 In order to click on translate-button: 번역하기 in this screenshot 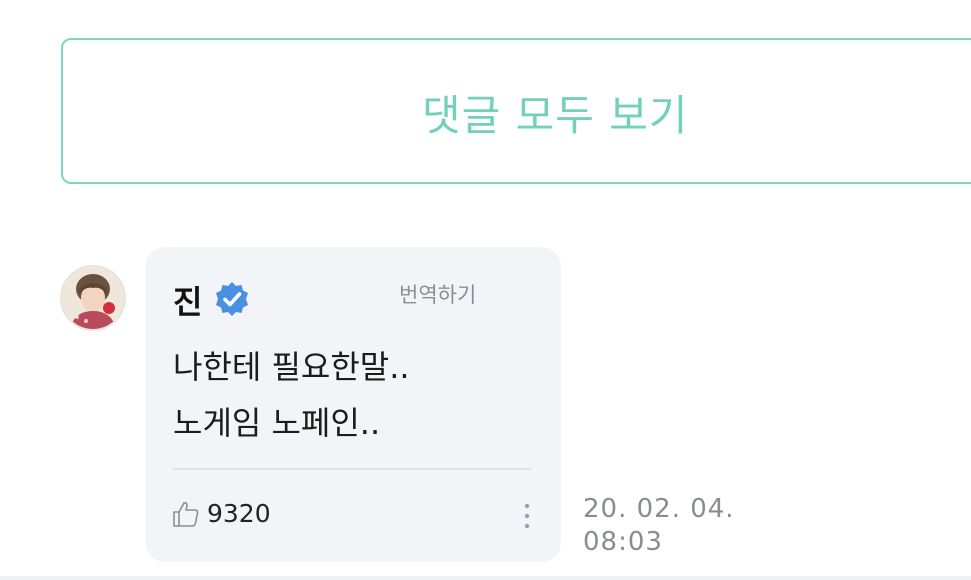, I will do `click(437, 294)`.